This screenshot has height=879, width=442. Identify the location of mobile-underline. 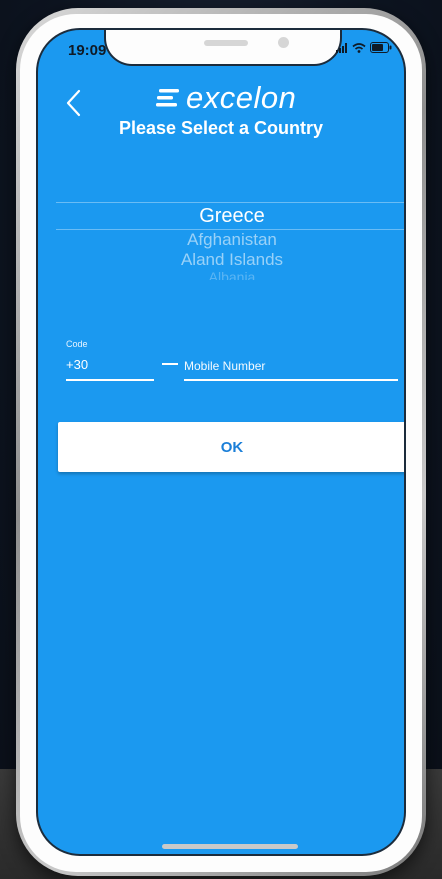
(291, 380).